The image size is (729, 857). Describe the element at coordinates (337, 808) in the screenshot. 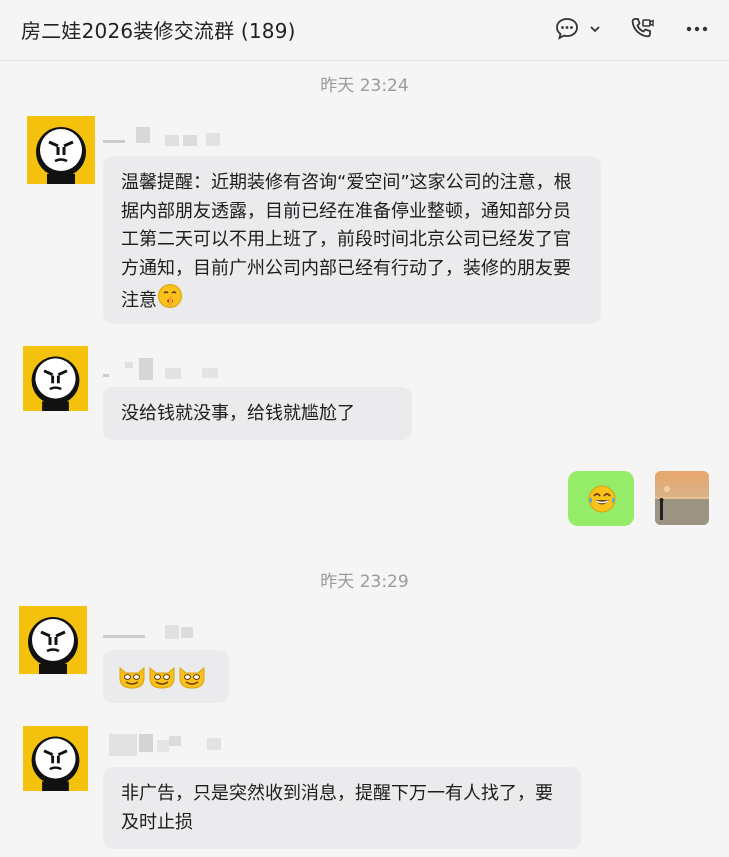

I see `message-text: 非广告，只是突然收到消息，提醒下万一有人找了，要及时止损` at that location.